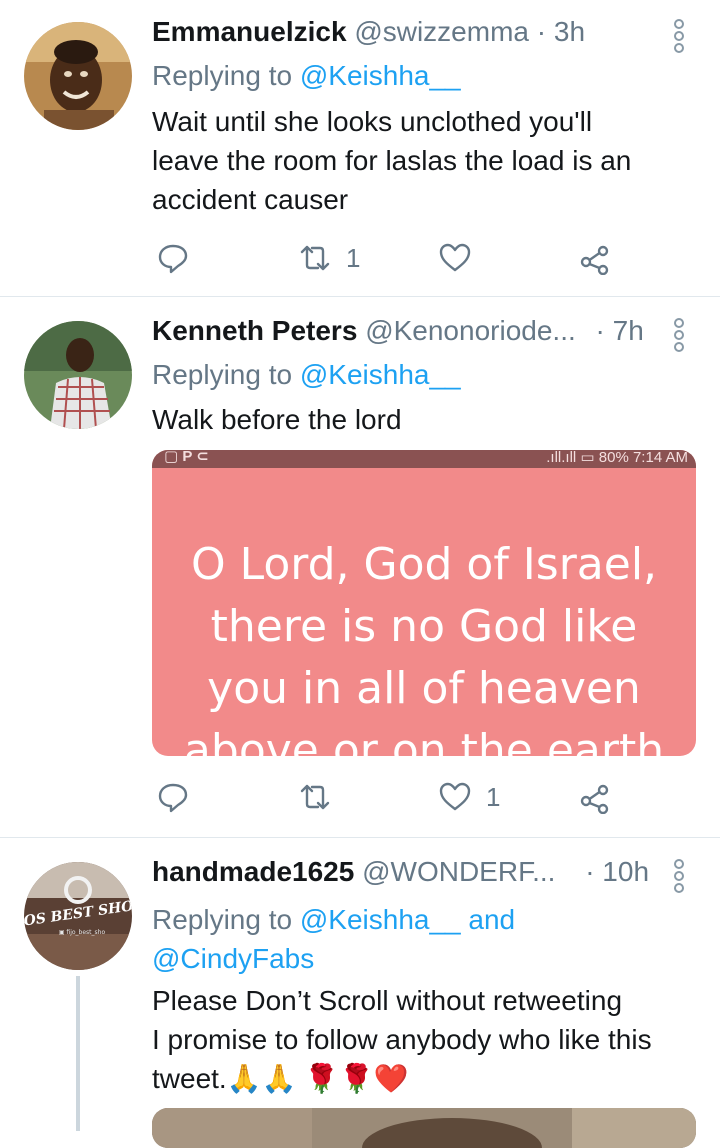 The image size is (720, 1148). What do you see at coordinates (493, 796) in the screenshot?
I see `like-count: 1` at bounding box center [493, 796].